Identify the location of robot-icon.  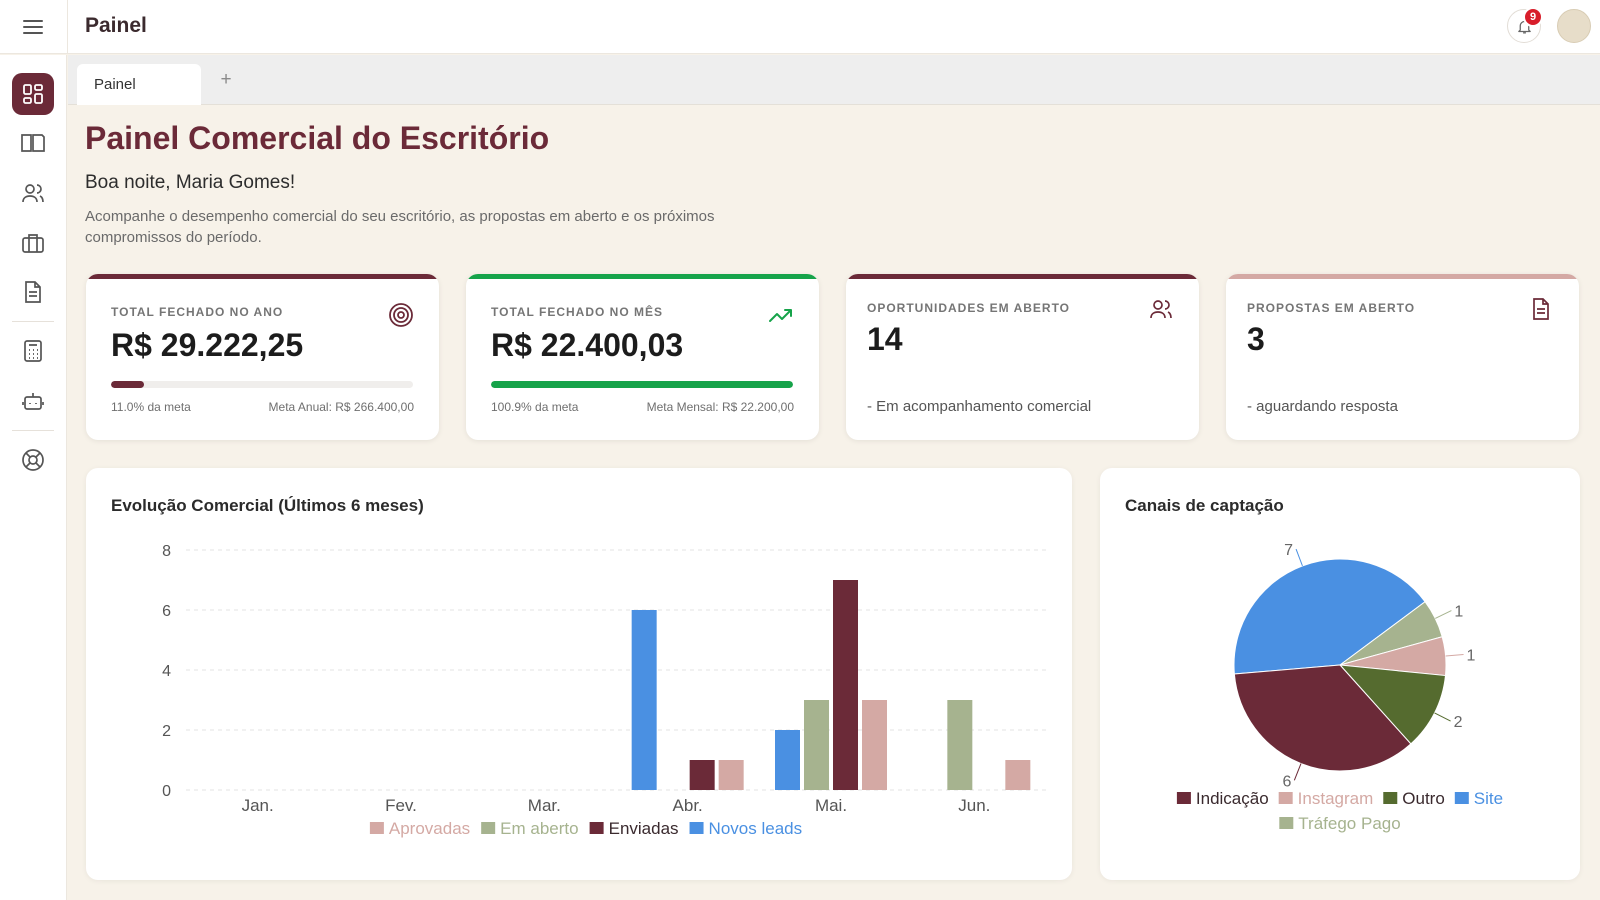
(33, 401).